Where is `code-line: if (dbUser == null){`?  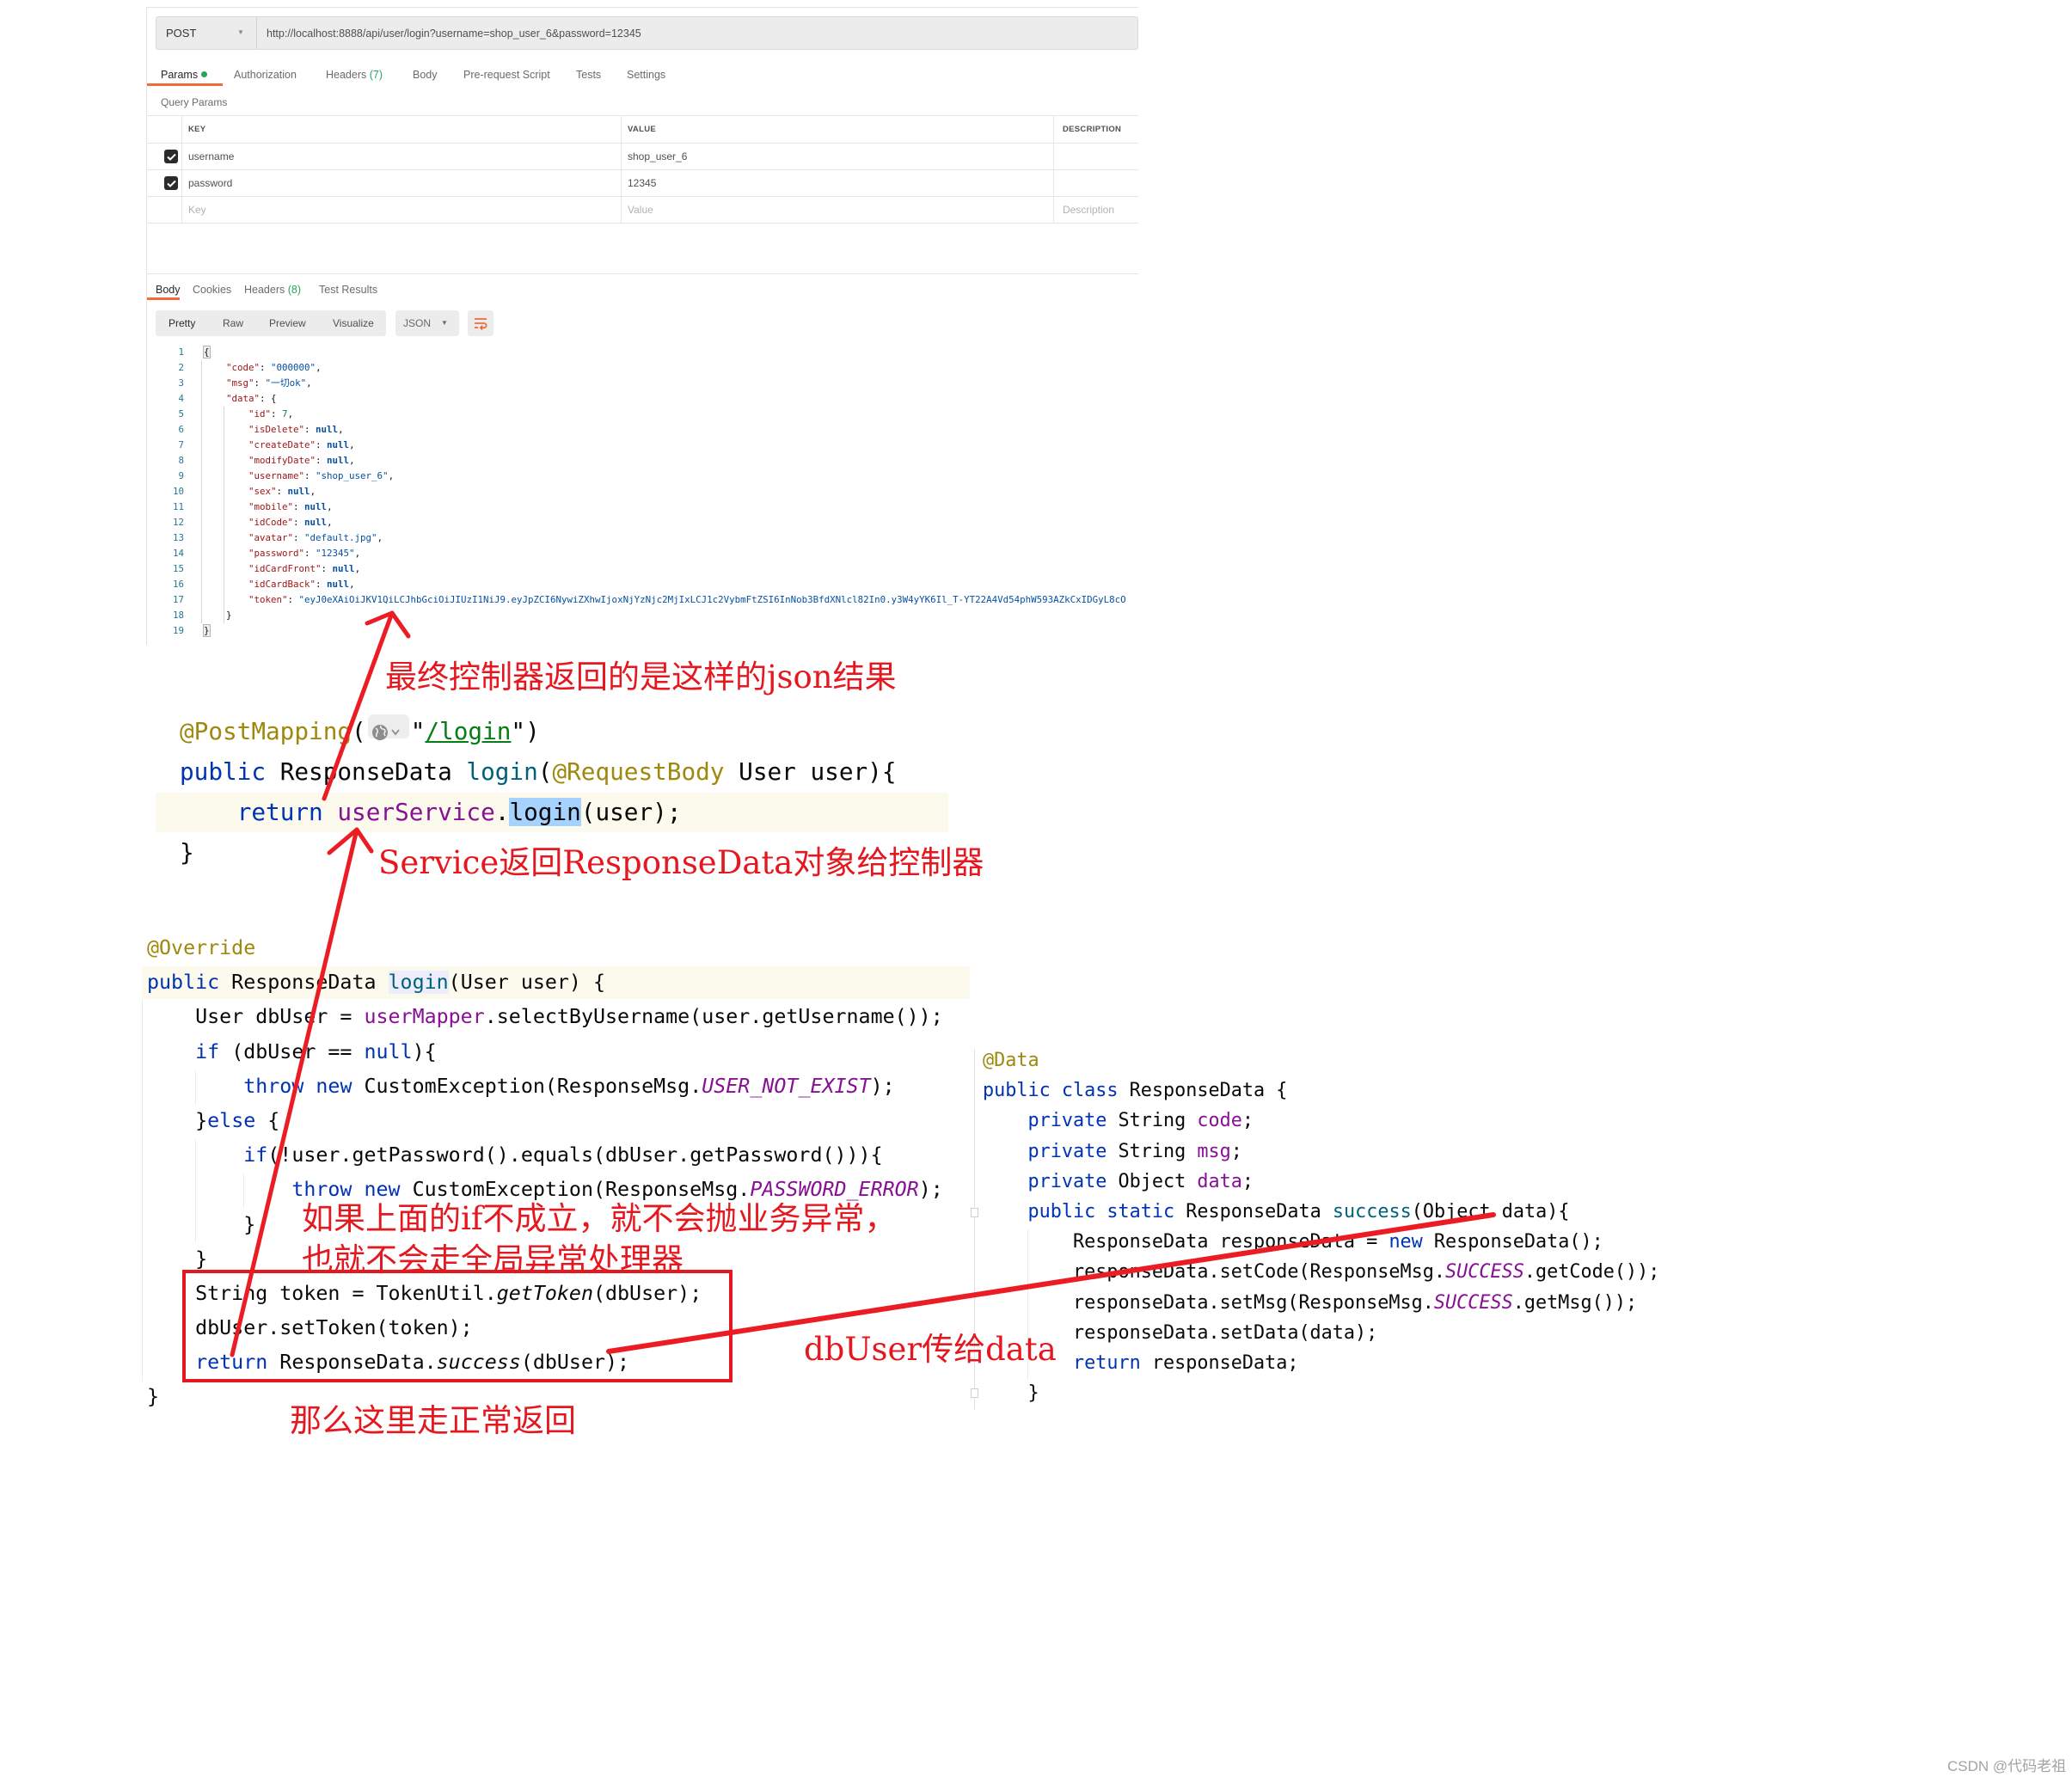 code-line: if (dbUser == null){ is located at coordinates (545, 1052).